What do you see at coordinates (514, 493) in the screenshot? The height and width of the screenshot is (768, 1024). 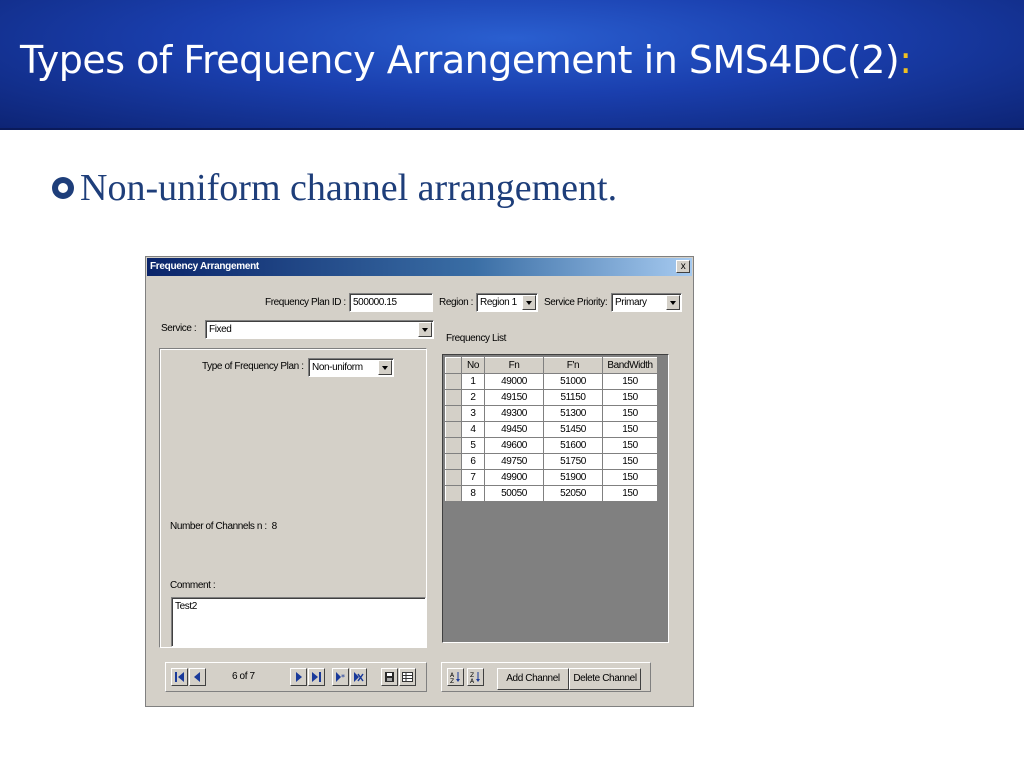 I see `cell-fn: 50050` at bounding box center [514, 493].